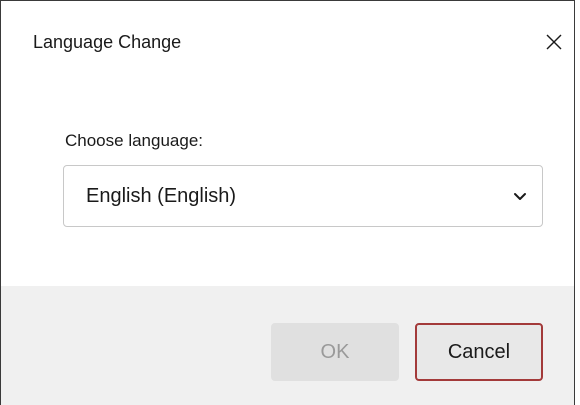 This screenshot has height=405, width=580. What do you see at coordinates (520, 196) in the screenshot?
I see `chevron-down-icon` at bounding box center [520, 196].